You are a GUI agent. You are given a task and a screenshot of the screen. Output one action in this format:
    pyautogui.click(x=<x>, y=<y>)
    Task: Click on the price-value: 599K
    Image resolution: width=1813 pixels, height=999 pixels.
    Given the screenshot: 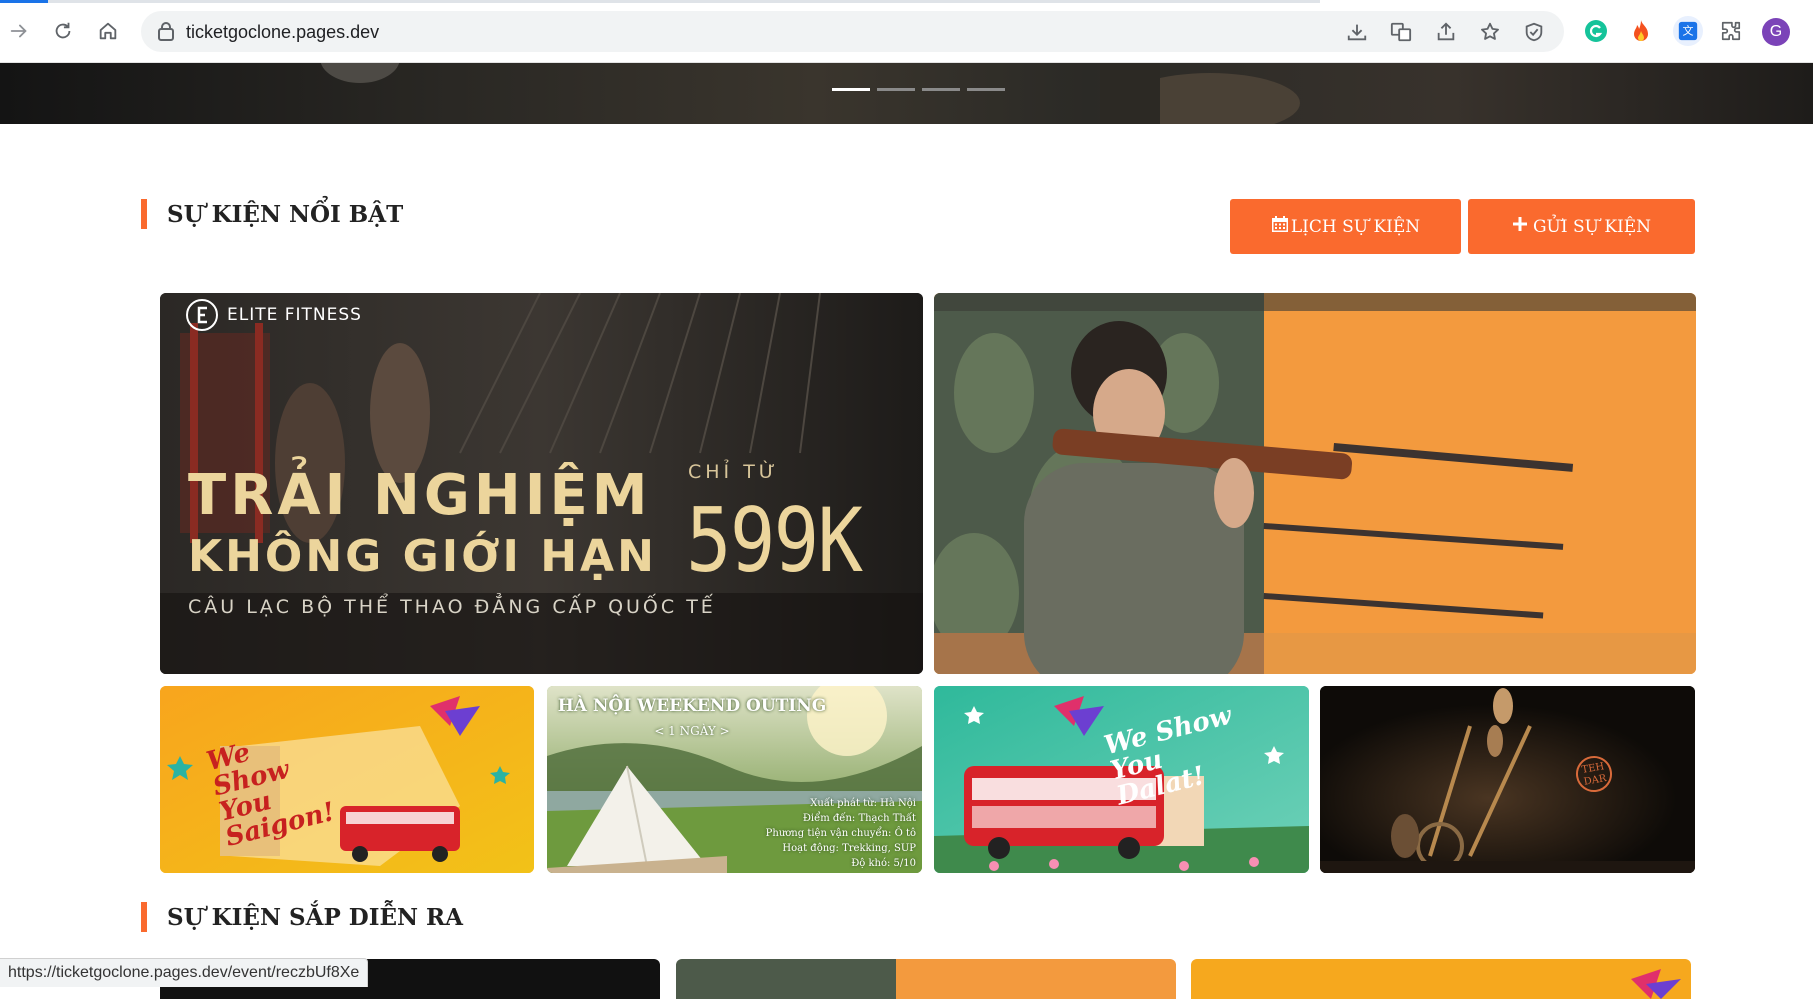 What is the action you would take?
    pyautogui.click(x=774, y=540)
    